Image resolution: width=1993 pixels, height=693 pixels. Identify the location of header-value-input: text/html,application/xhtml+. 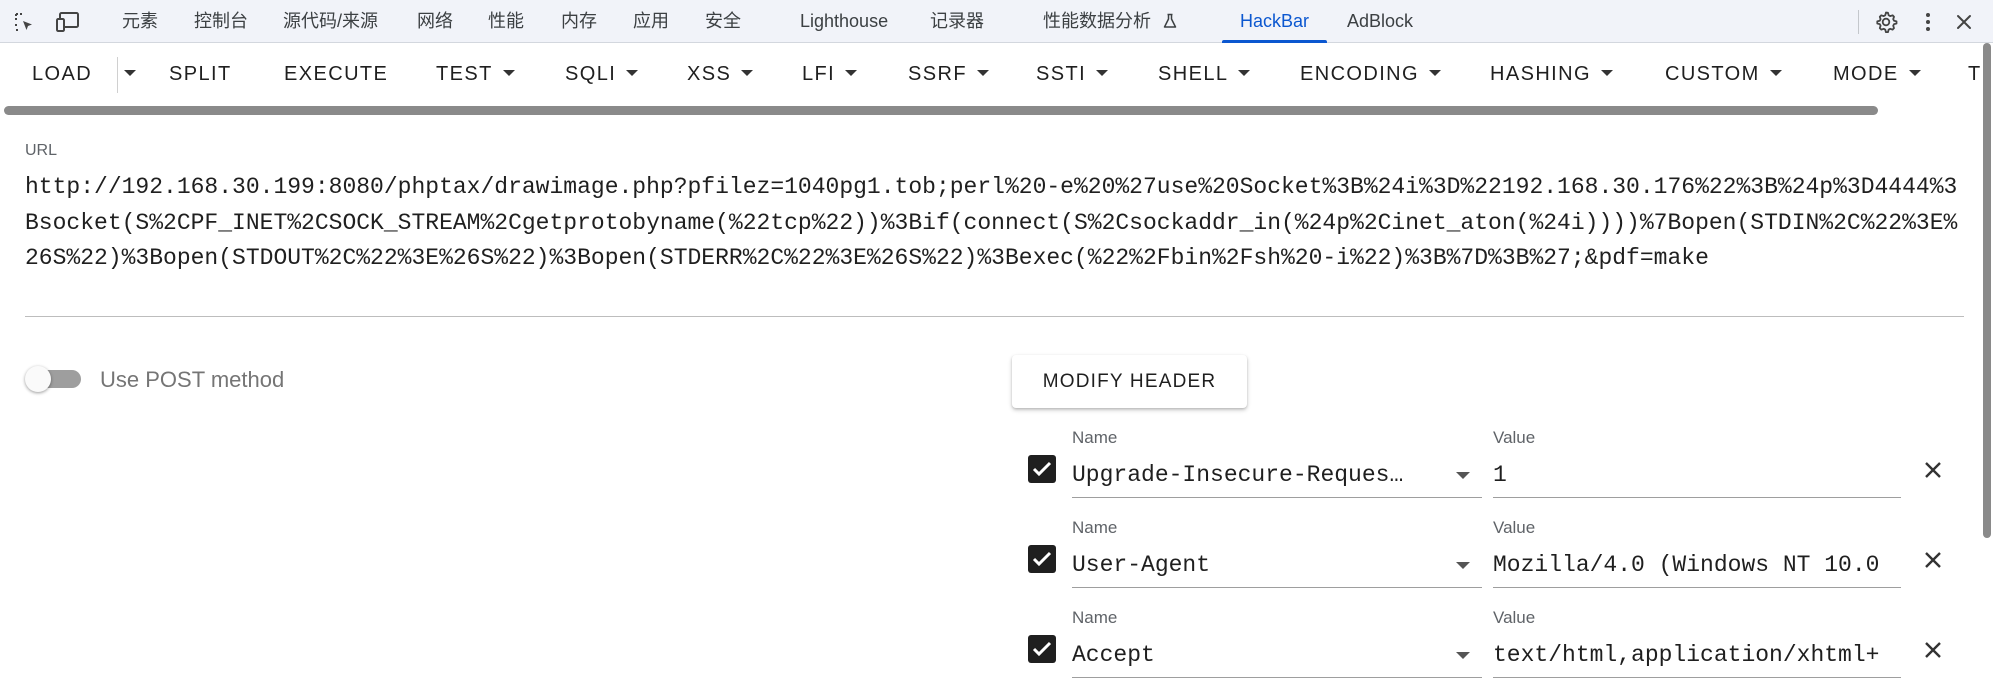
(1698, 655).